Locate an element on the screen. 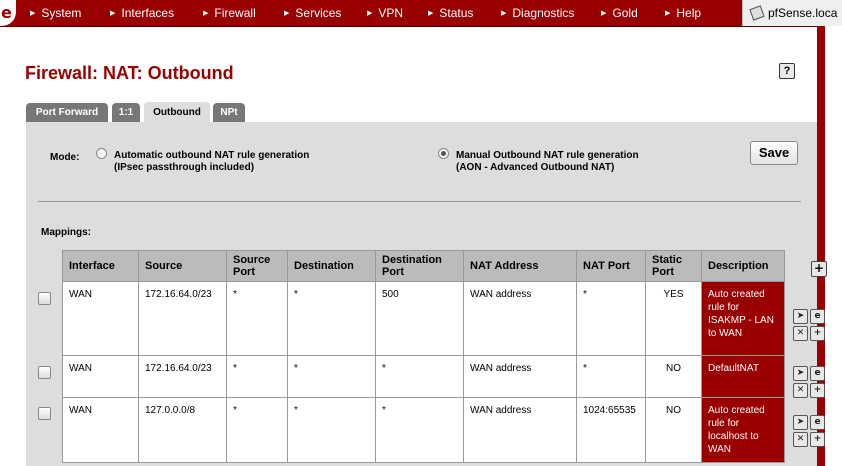 This screenshot has width=842, height=466. radio-manual-nat is located at coordinates (443, 153).